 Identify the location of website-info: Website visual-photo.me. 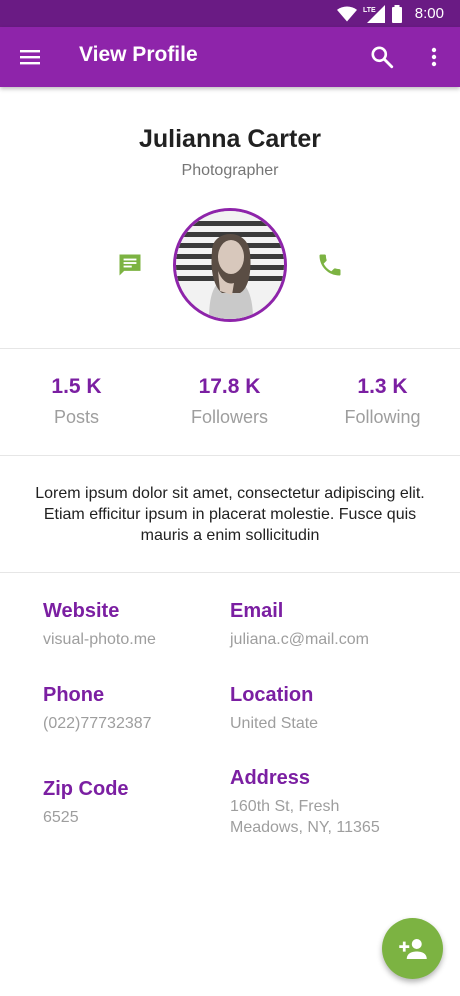
(143, 625).